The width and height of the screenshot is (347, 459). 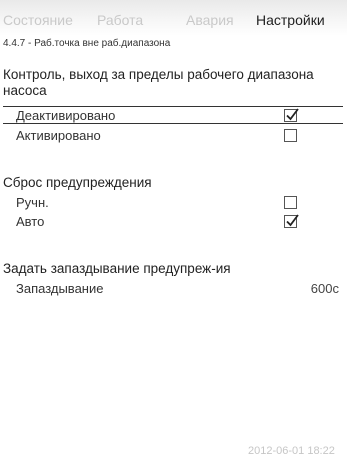 What do you see at coordinates (117, 268) in the screenshot?
I see `section-title-warning-delay: Задать запаздывание предупреж-ия` at bounding box center [117, 268].